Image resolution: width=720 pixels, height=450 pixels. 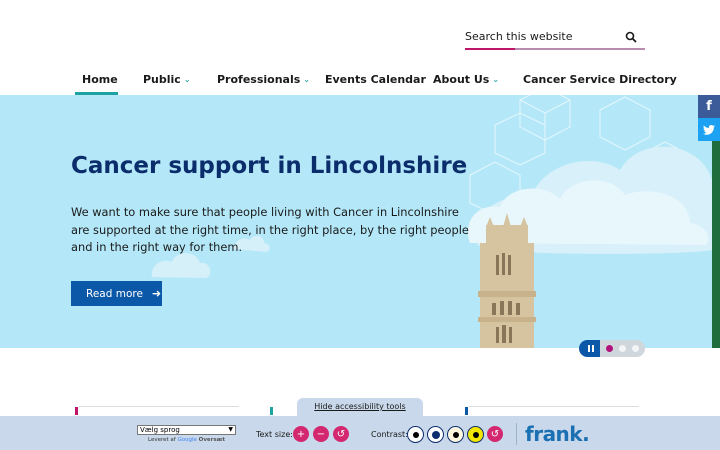 What do you see at coordinates (212, 440) in the screenshot?
I see `powered-suffix: Oversæt` at bounding box center [212, 440].